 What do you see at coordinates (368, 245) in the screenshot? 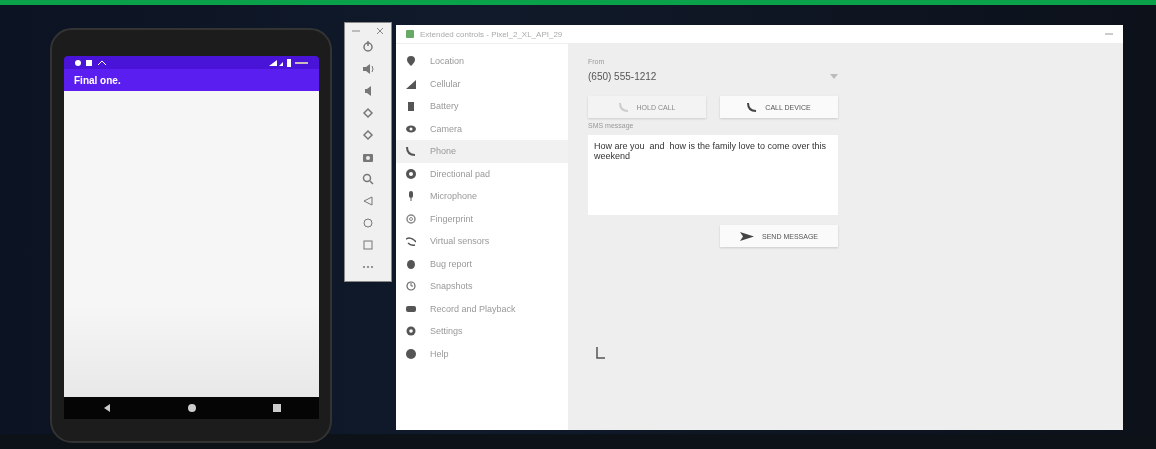
I see `overview-icon` at bounding box center [368, 245].